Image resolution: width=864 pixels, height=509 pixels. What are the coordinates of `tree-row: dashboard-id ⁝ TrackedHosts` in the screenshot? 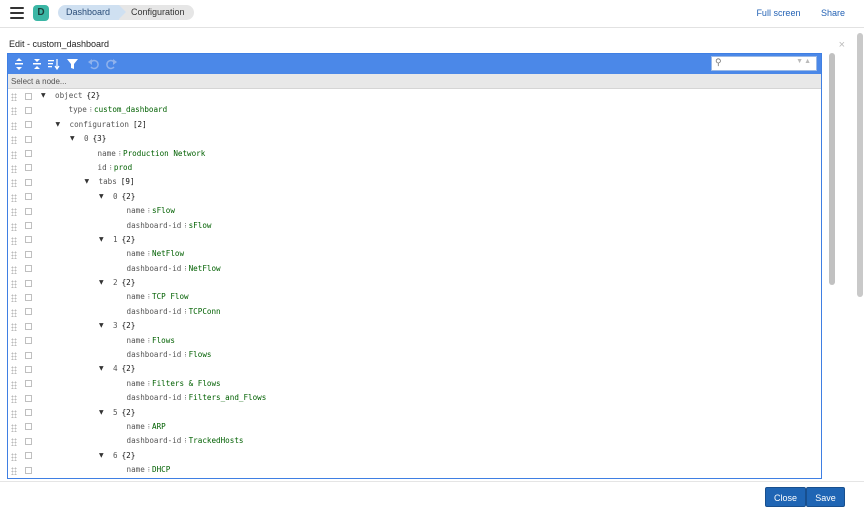 It's located at (414, 441).